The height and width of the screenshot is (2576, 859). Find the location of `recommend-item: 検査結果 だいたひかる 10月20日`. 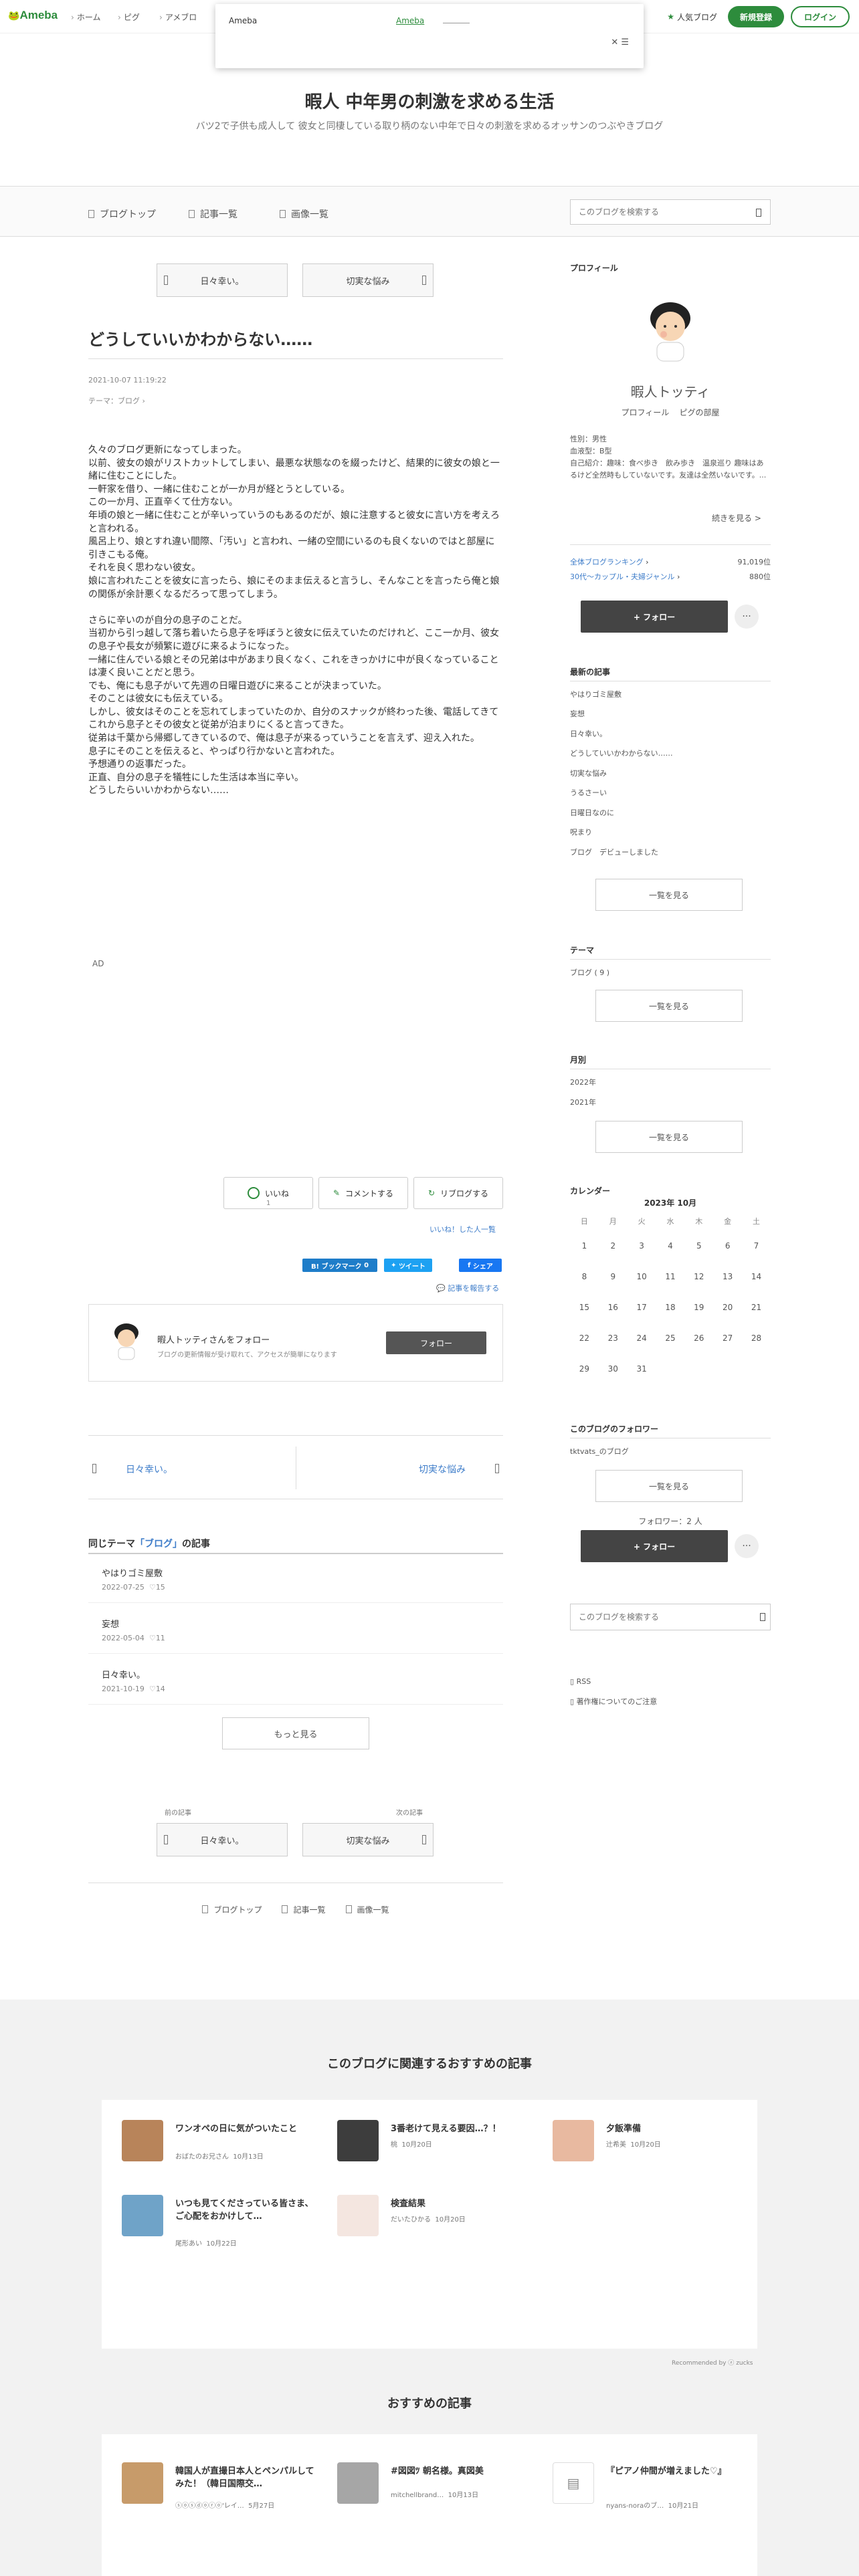

recommend-item: 検査結果 だいたひかる 10月20日 is located at coordinates (438, 2225).